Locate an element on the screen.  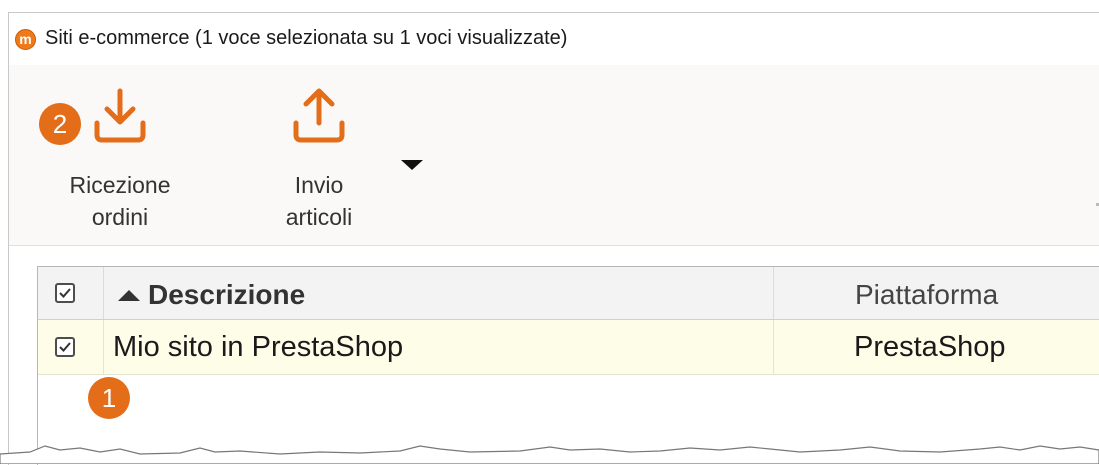
upload-icon is located at coordinates (319, 115).